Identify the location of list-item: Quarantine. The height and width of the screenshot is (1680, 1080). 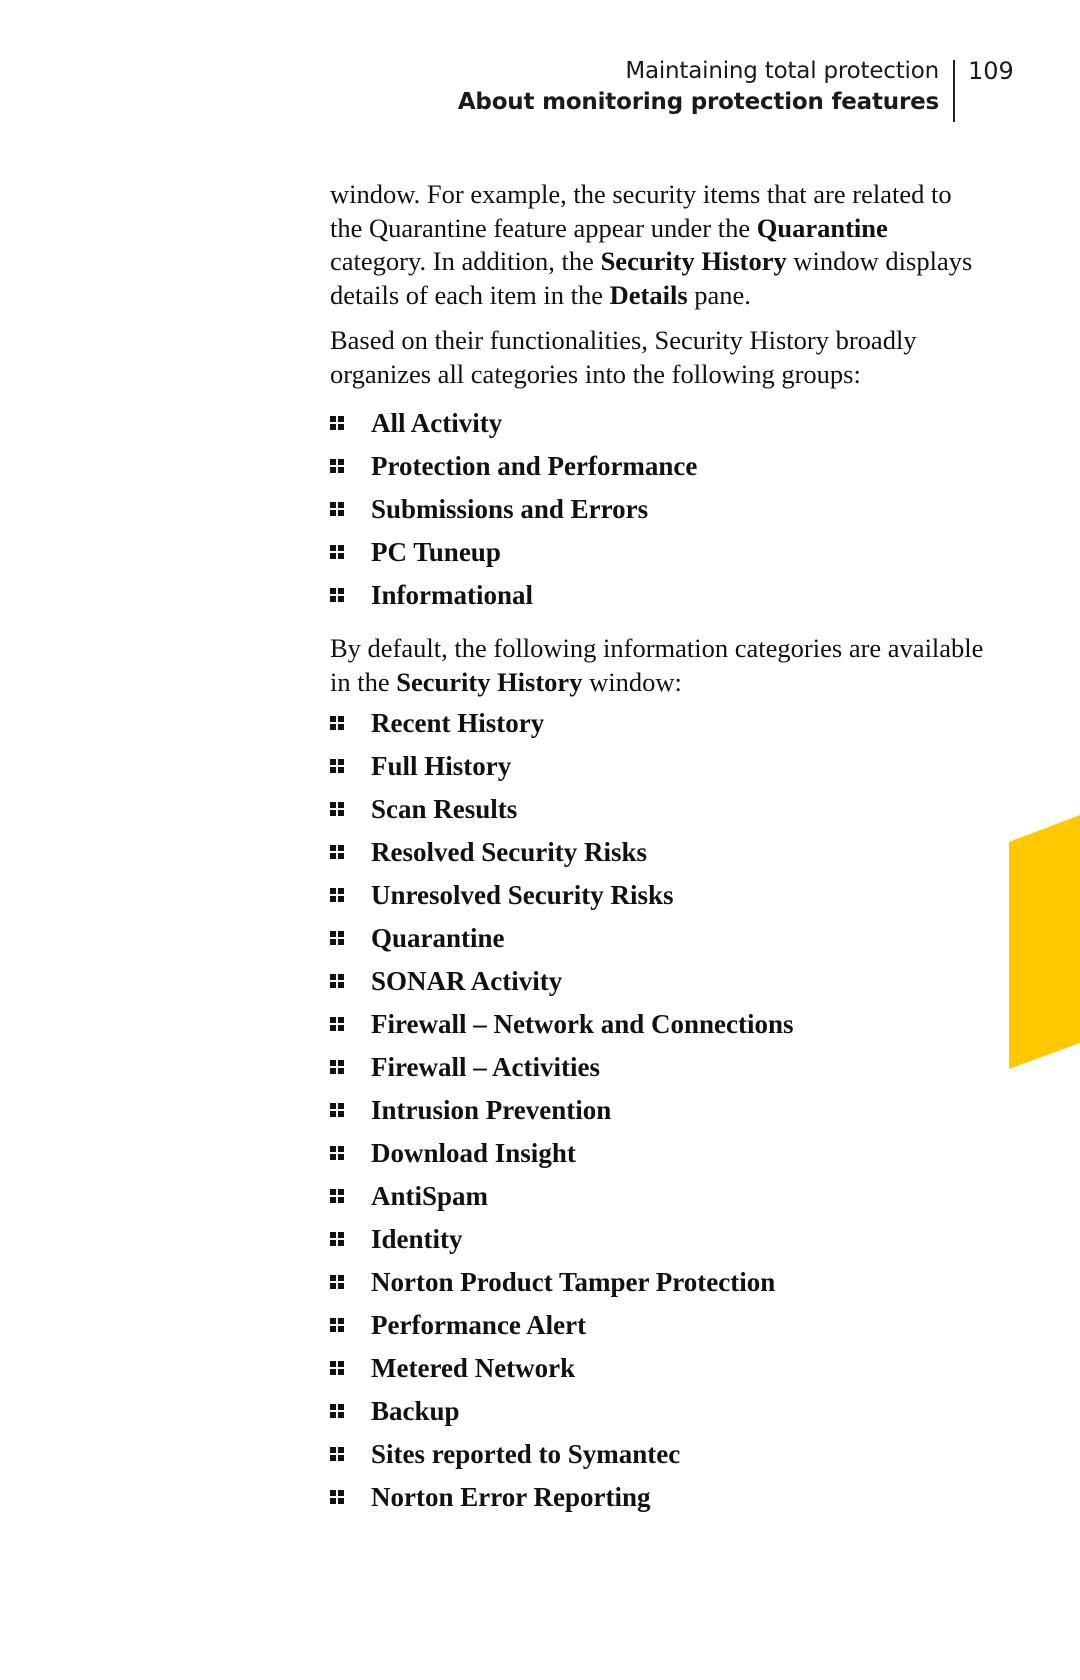
(660, 939).